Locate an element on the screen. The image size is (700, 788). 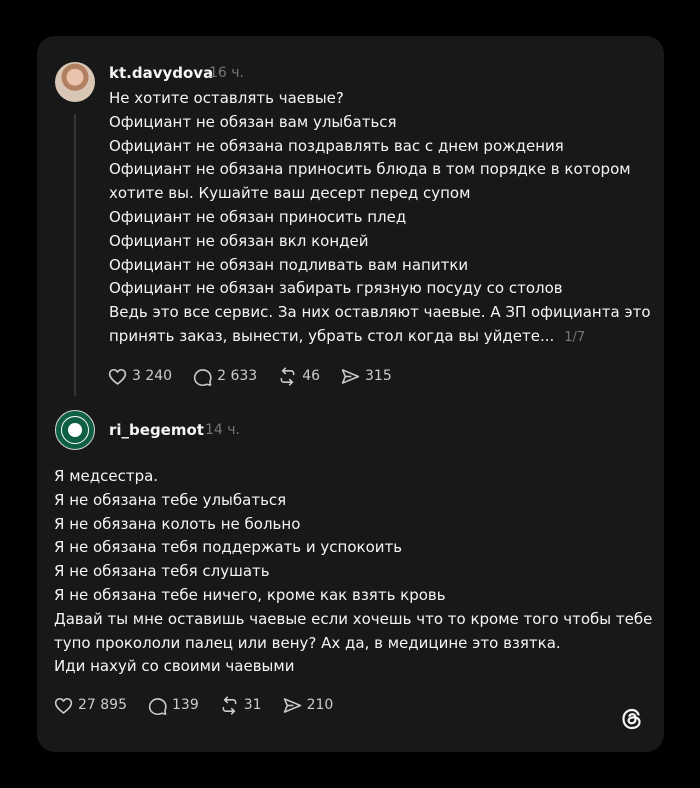
post-text-line: Иди нахуй со своими чаевыми is located at coordinates (174, 666).